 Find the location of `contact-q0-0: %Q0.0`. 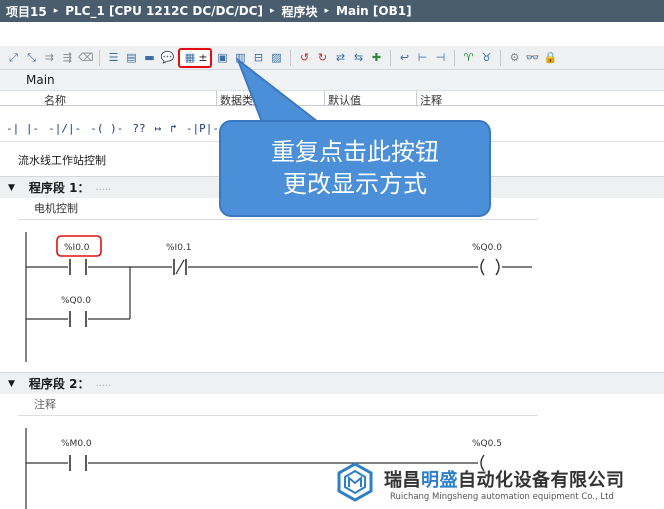

contact-q0-0: %Q0.0 is located at coordinates (76, 311).